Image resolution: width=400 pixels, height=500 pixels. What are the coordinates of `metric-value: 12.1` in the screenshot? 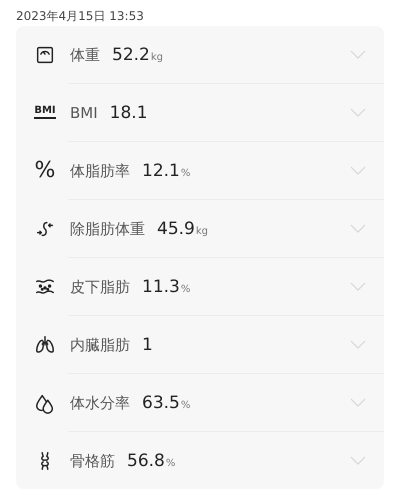 It's located at (161, 170).